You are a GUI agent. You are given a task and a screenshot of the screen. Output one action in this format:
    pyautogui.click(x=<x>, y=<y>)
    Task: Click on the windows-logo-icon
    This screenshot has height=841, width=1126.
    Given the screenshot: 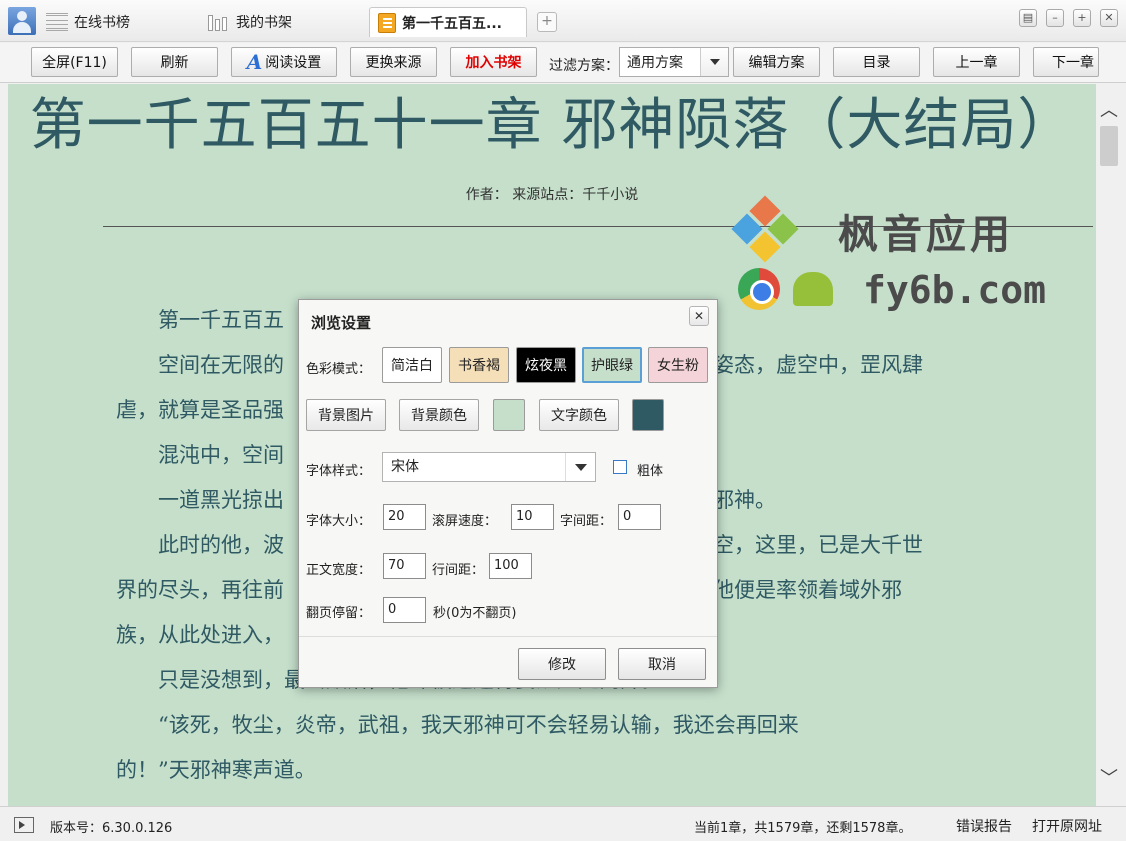 What is the action you would take?
    pyautogui.click(x=765, y=229)
    